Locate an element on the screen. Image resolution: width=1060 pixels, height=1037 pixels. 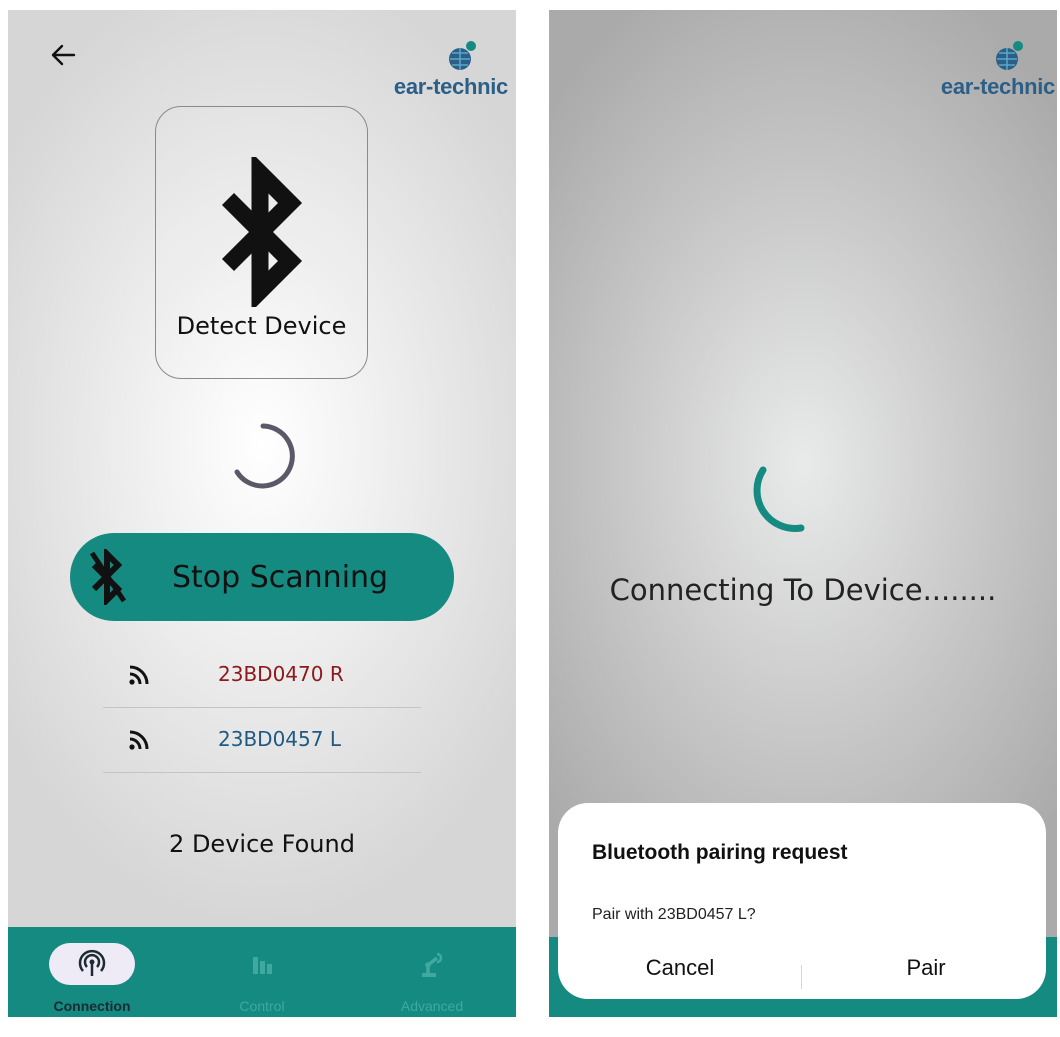
bottom-navigation: Connection Control Advanced is located at coordinates (262, 972).